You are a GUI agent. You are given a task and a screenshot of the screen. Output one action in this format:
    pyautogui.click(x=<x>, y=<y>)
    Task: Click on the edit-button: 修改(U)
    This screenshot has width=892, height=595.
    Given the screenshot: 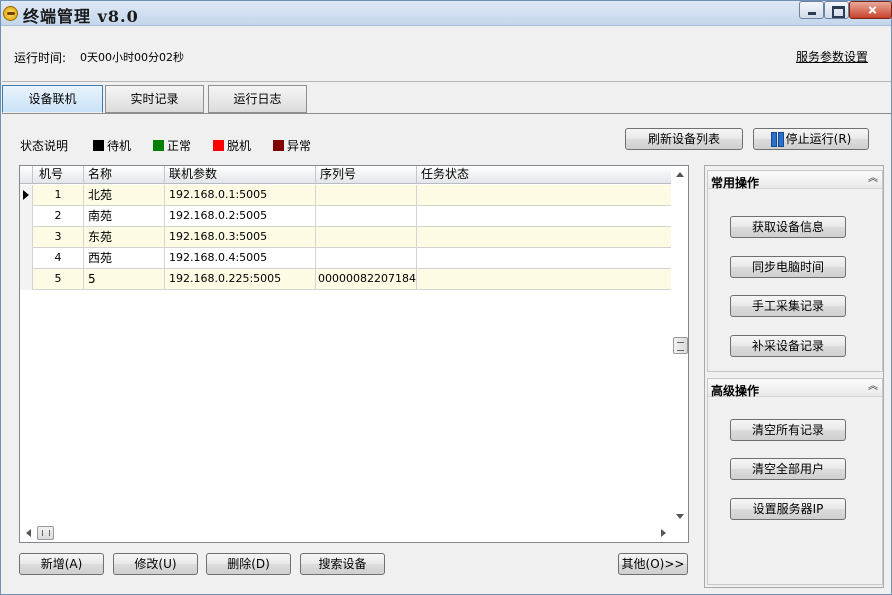 What is the action you would take?
    pyautogui.click(x=155, y=564)
    